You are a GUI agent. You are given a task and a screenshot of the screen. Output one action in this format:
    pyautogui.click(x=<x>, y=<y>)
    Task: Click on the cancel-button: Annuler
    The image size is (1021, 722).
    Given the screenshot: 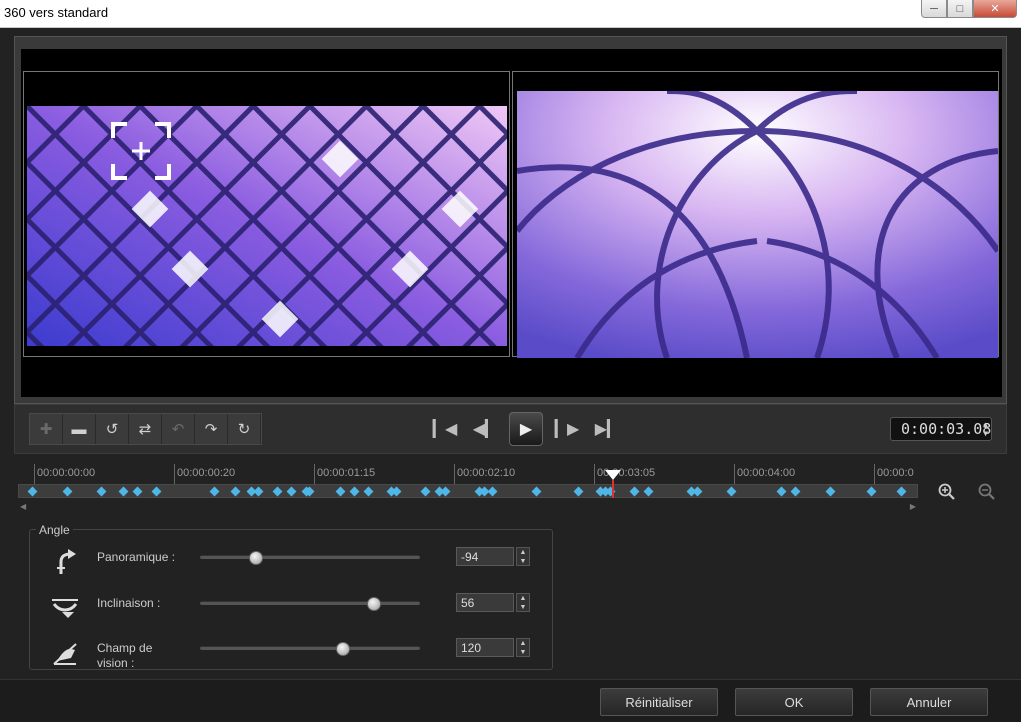 What is the action you would take?
    pyautogui.click(x=929, y=702)
    